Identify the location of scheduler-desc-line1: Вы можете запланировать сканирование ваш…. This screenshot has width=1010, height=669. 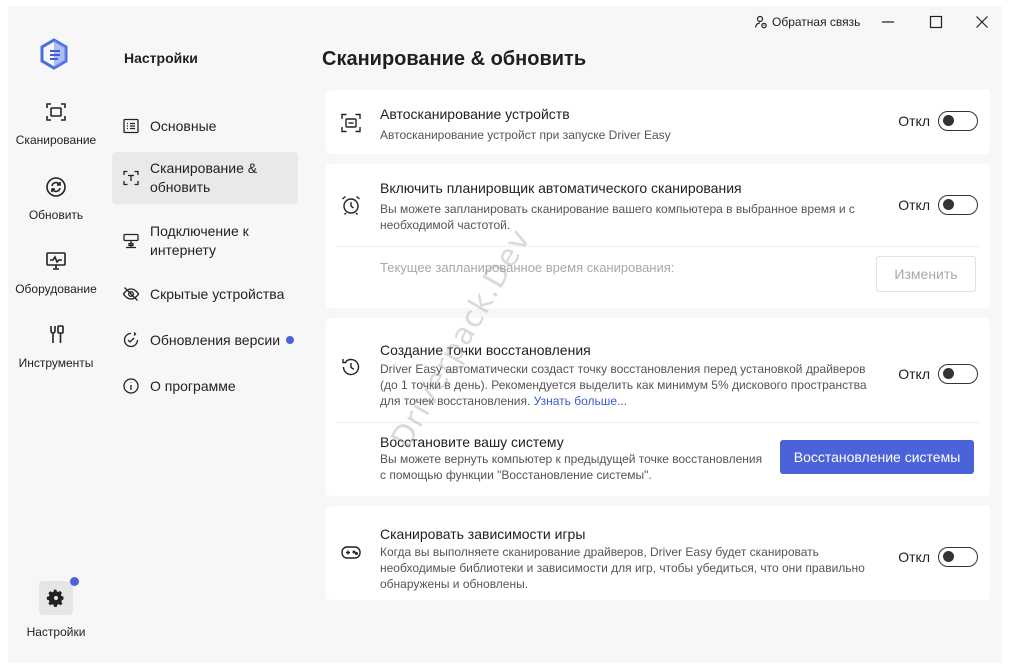
(617, 209).